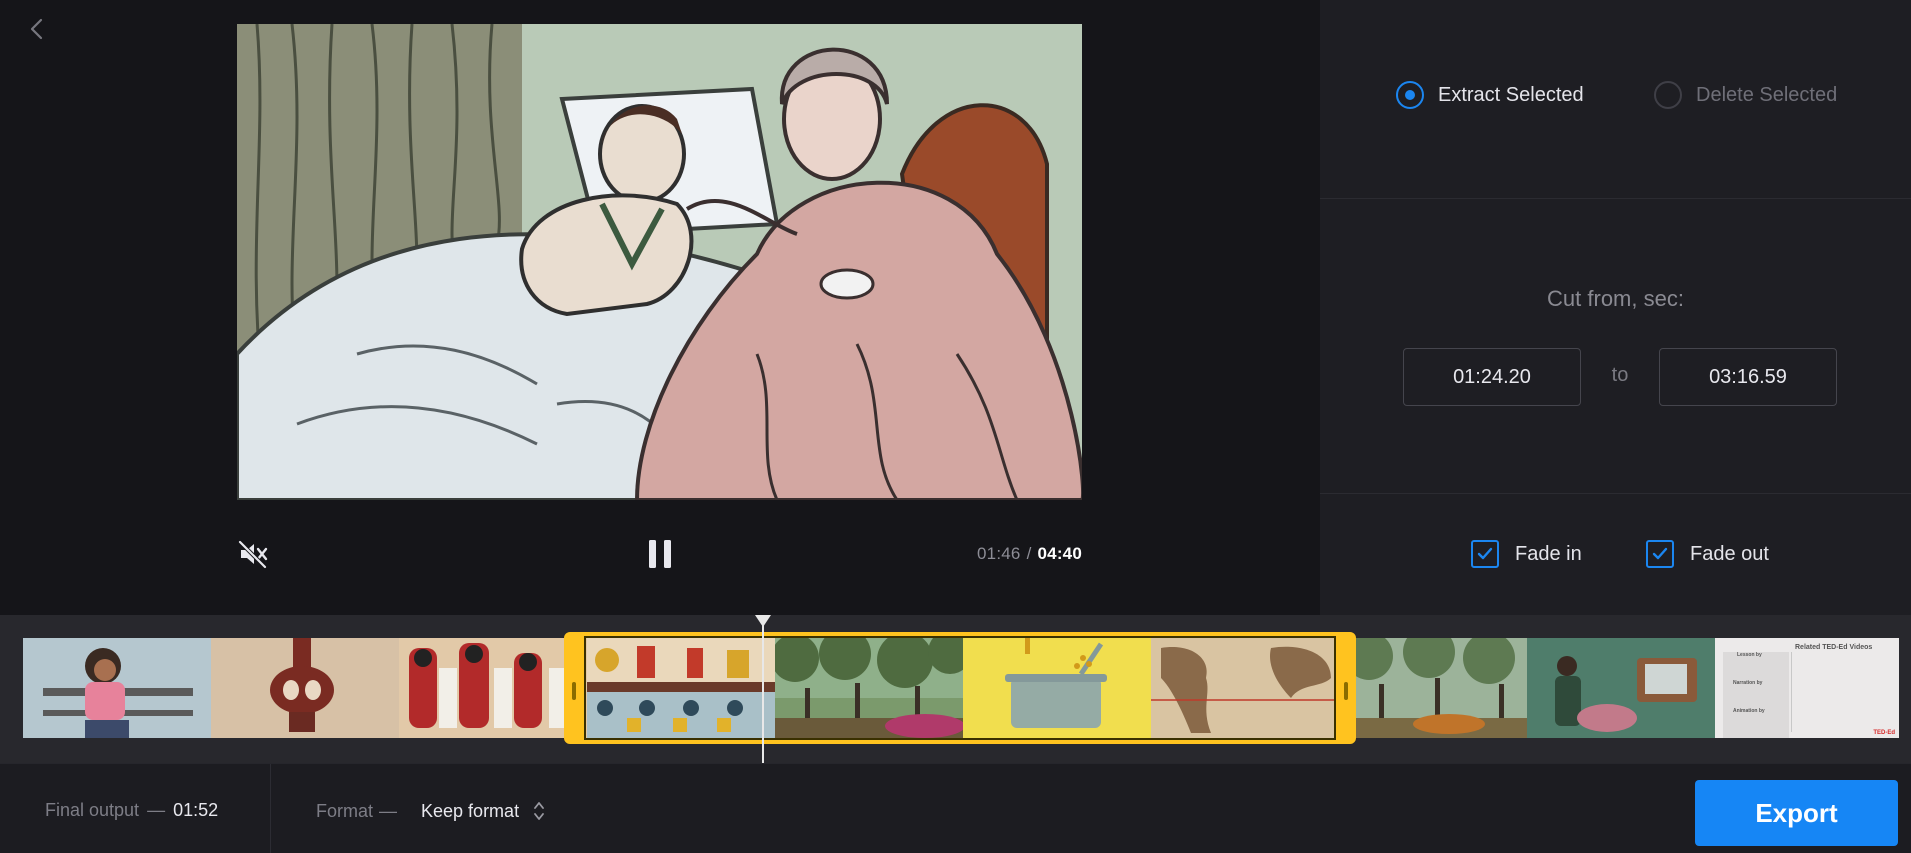  Describe the element at coordinates (156, 810) in the screenshot. I see `final-output-dash: —` at that location.